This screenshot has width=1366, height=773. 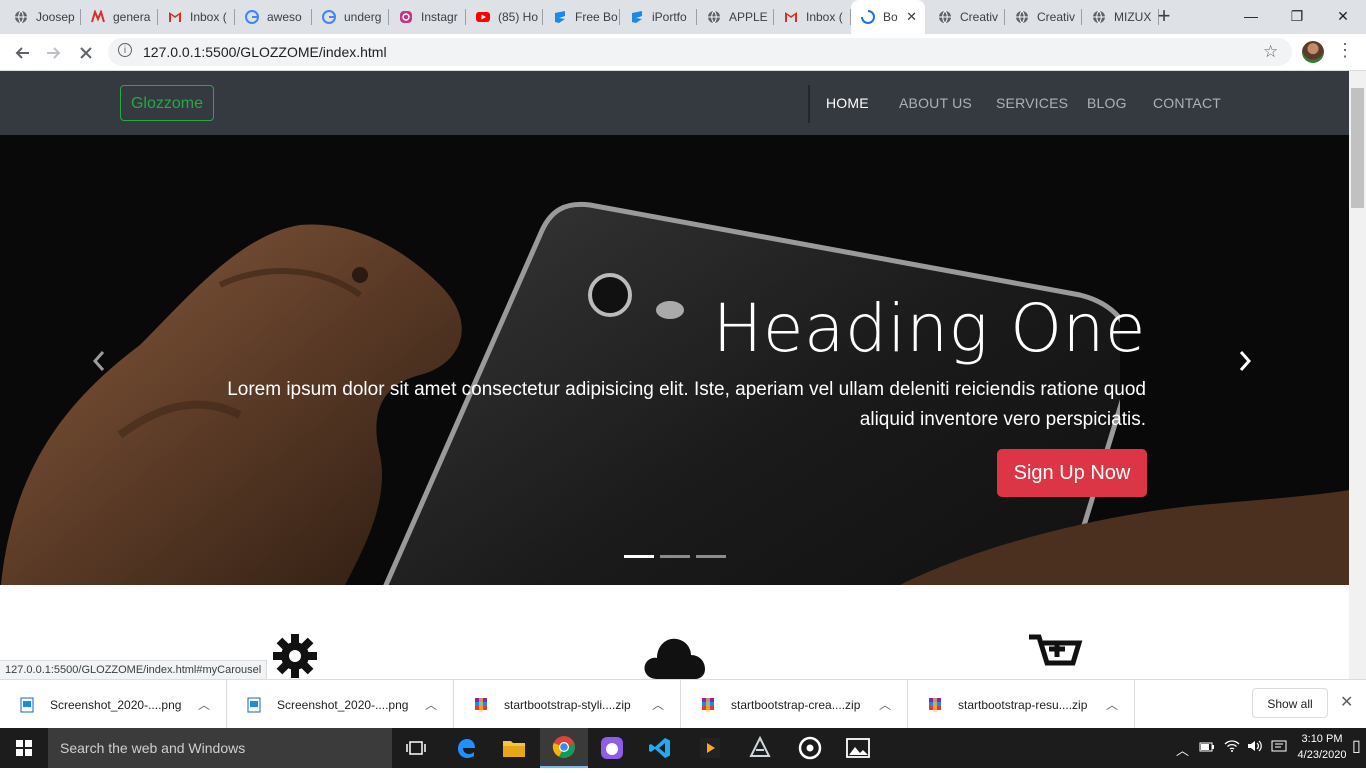 I want to click on chrome-icon, so click(x=563, y=747).